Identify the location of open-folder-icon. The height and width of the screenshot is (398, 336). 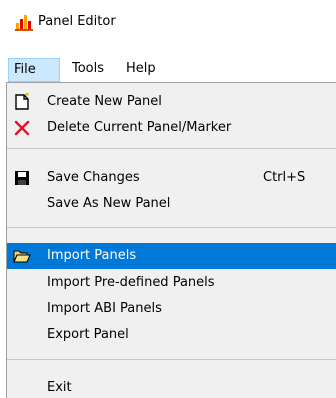
(22, 256).